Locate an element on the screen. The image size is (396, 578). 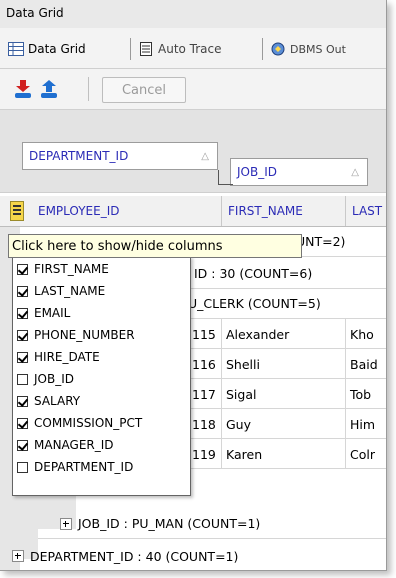
column-option: SALARY is located at coordinates (48, 401).